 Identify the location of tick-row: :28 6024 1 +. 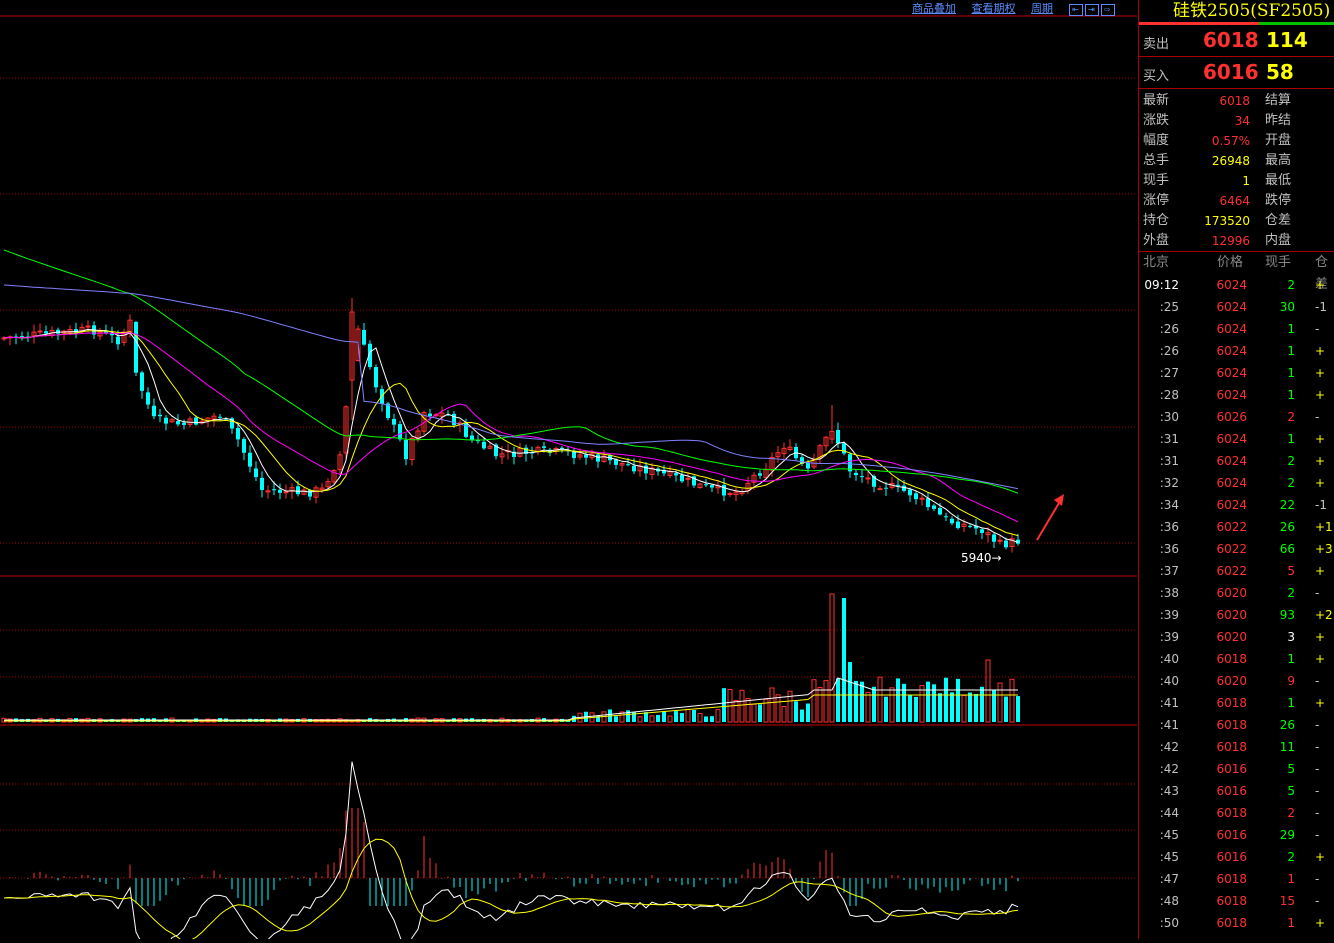
(1236, 395).